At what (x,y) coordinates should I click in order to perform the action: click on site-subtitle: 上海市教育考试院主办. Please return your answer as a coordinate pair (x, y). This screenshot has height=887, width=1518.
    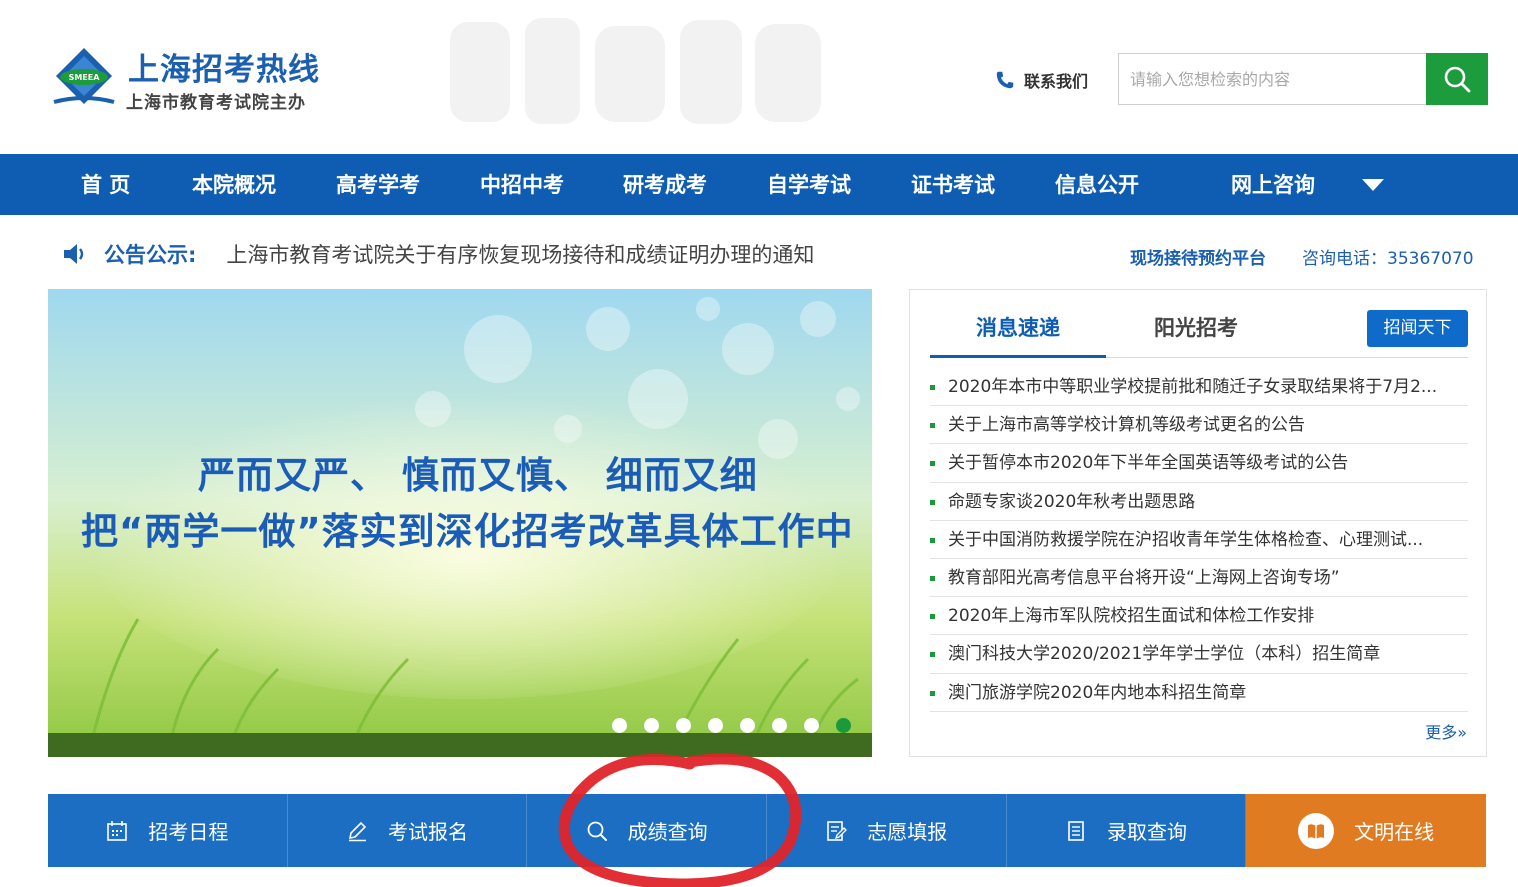
    Looking at the image, I should click on (216, 103).